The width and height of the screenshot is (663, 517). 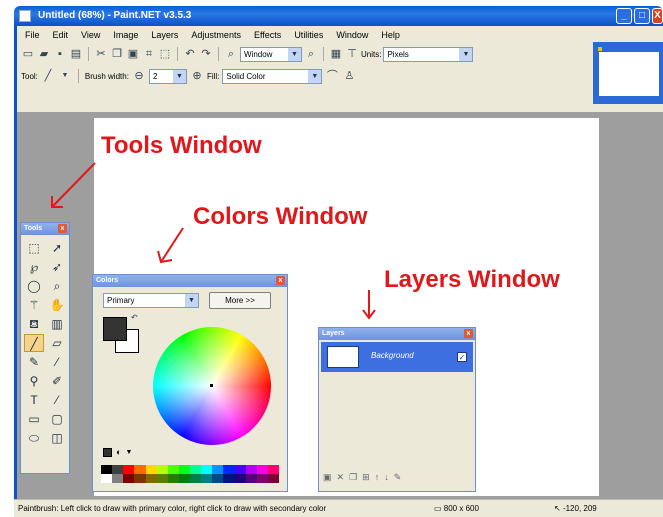 What do you see at coordinates (461, 508) in the screenshot?
I see `image-size-value: 800 x 600` at bounding box center [461, 508].